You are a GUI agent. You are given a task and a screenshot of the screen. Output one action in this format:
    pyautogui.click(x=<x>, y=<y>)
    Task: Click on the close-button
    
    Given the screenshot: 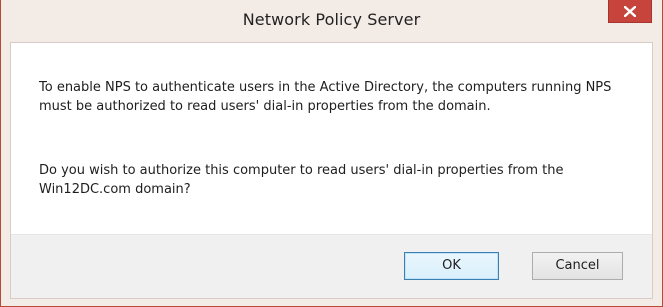 What is the action you would take?
    pyautogui.click(x=630, y=11)
    